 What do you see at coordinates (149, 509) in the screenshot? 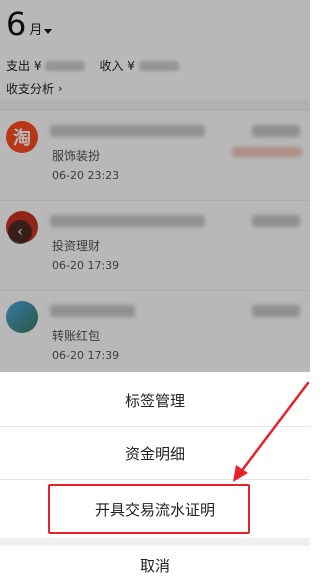
I see `highlight-box` at bounding box center [149, 509].